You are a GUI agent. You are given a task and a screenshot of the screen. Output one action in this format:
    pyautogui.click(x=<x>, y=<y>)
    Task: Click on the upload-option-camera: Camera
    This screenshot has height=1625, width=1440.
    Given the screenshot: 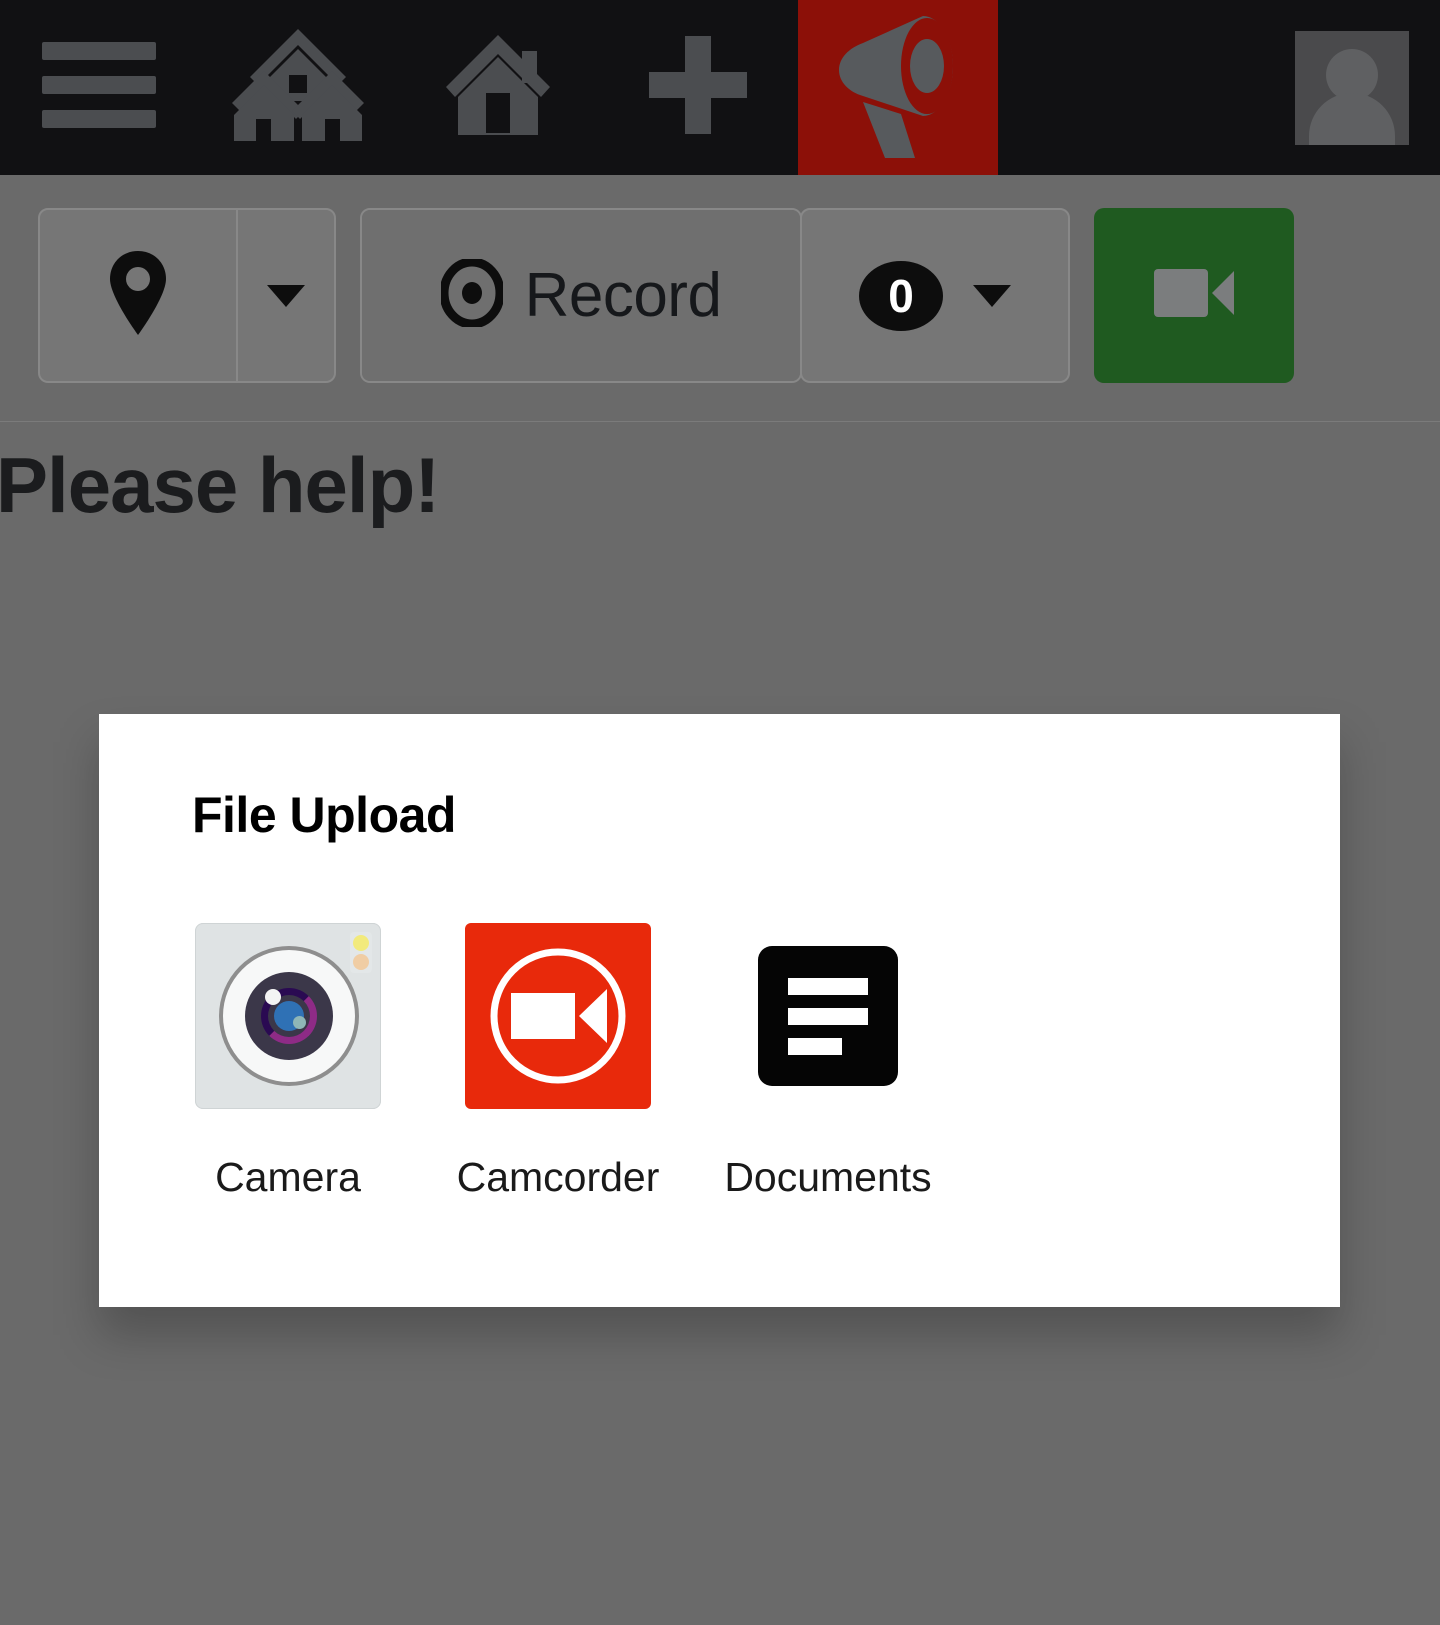 What is the action you would take?
    pyautogui.click(x=288, y=1060)
    